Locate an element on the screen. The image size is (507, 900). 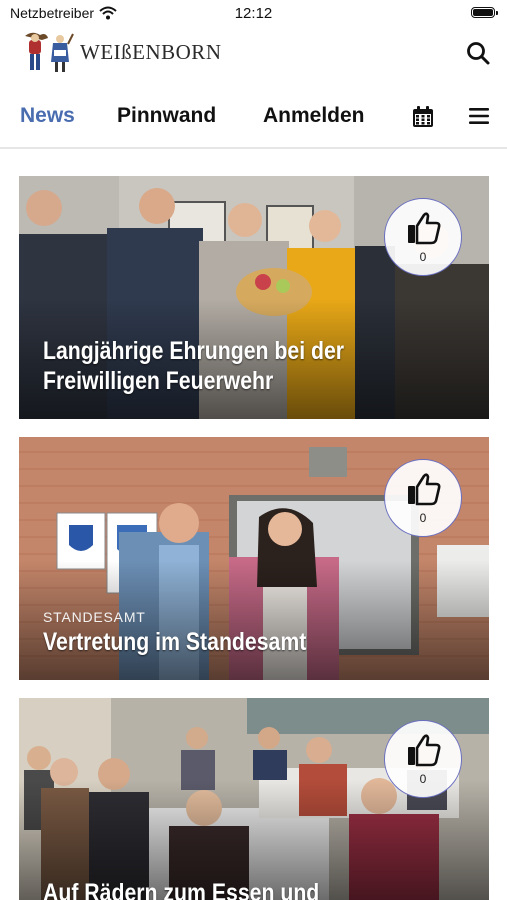
news-title-line: Freiwilligen Feuerwehr is located at coordinates (158, 381).